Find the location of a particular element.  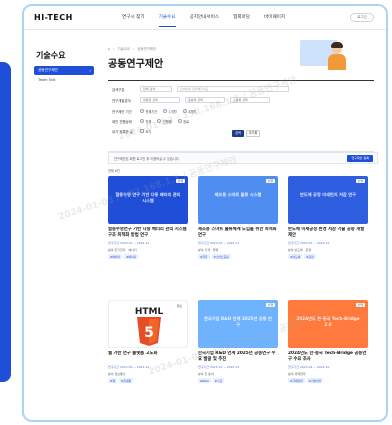

my-posts-checkbox: 보기 is located at coordinates (145, 131).